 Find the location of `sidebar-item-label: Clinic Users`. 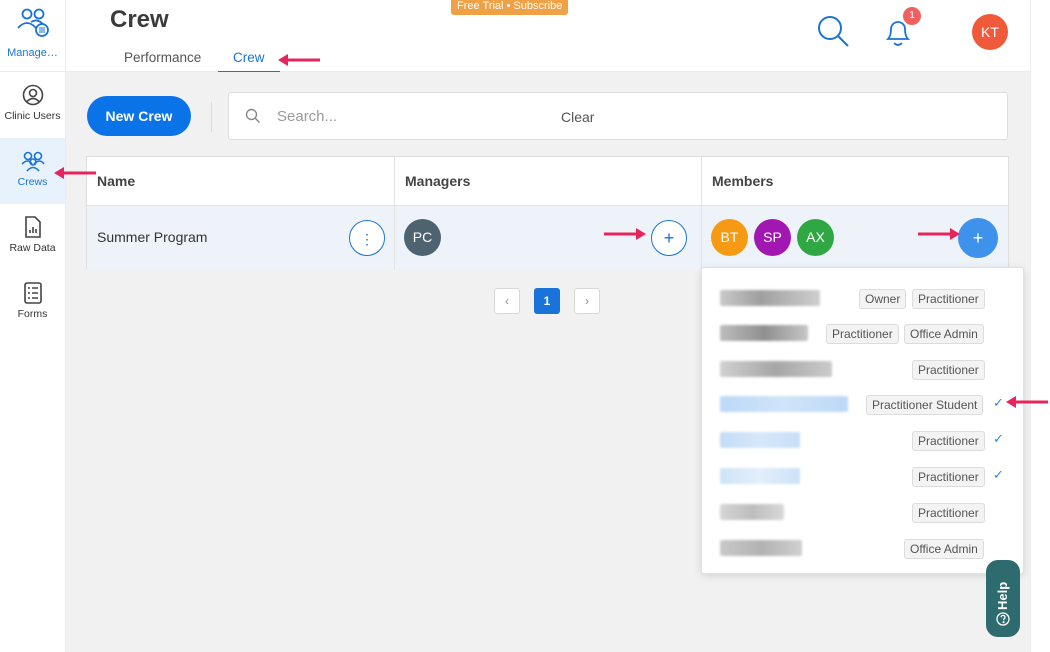

sidebar-item-label: Clinic Users is located at coordinates (32, 116).